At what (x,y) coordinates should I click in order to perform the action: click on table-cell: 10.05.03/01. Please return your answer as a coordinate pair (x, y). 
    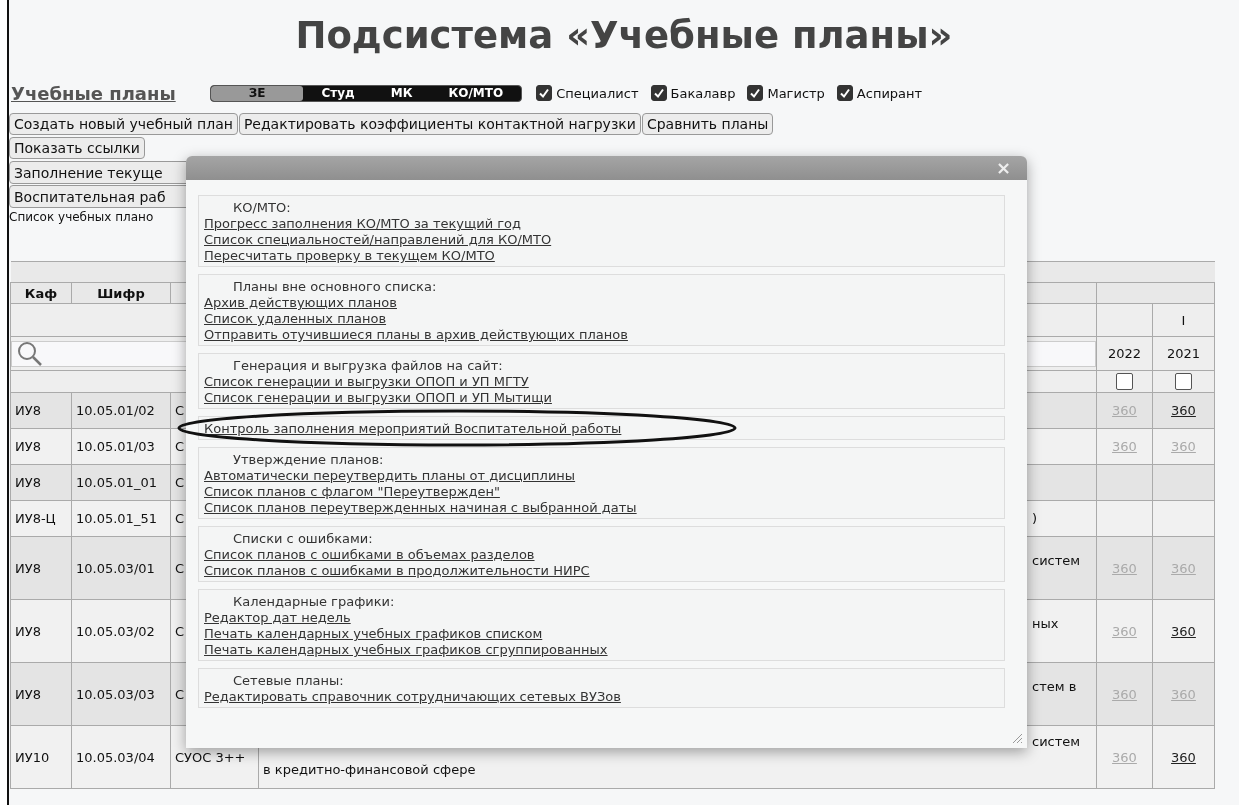
    Looking at the image, I should click on (121, 568).